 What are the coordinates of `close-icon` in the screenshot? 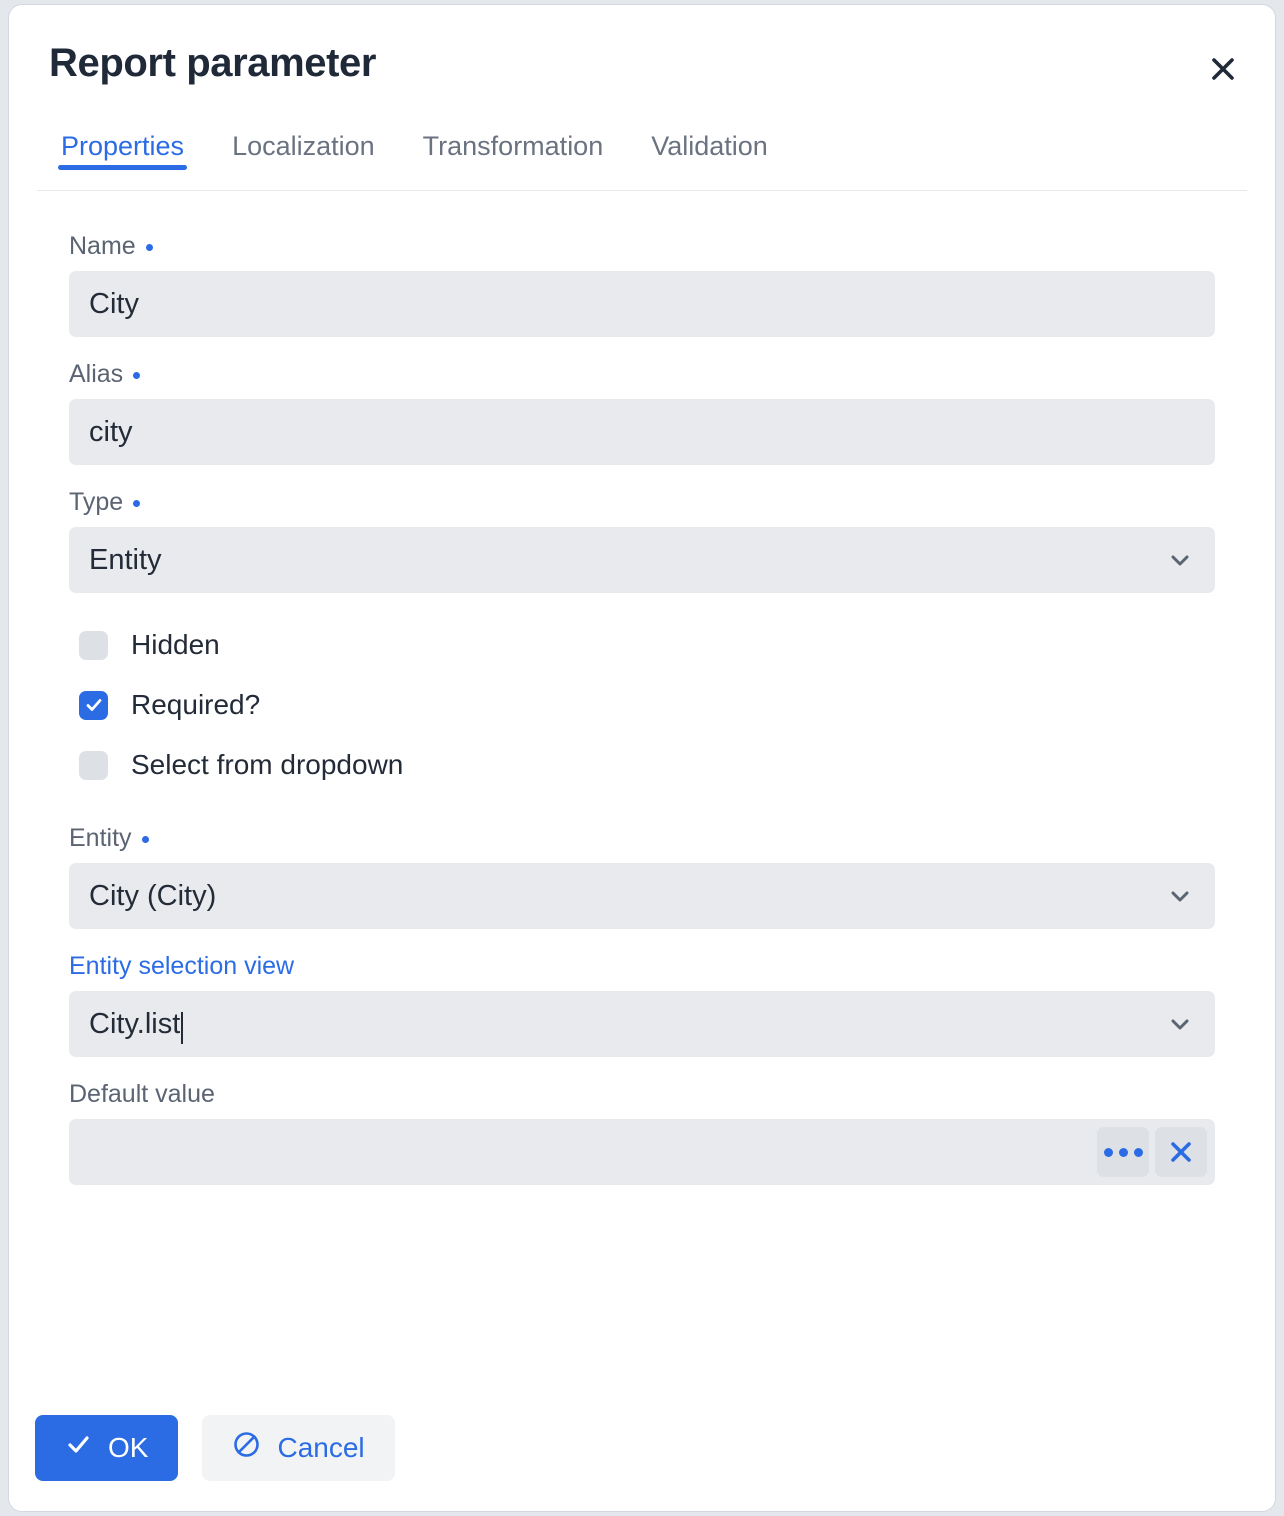 It's located at (1223, 69).